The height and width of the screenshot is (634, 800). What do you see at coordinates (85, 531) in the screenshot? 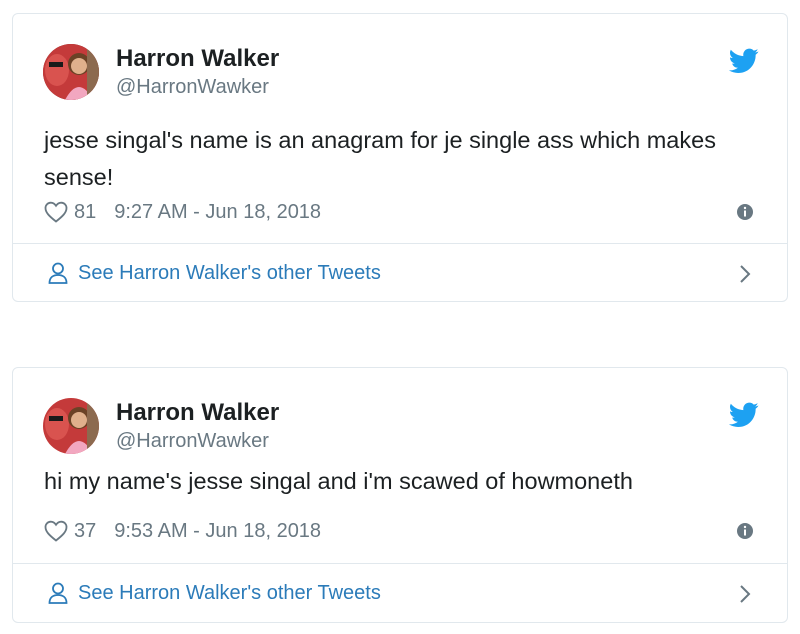
I see `like-count: 37` at bounding box center [85, 531].